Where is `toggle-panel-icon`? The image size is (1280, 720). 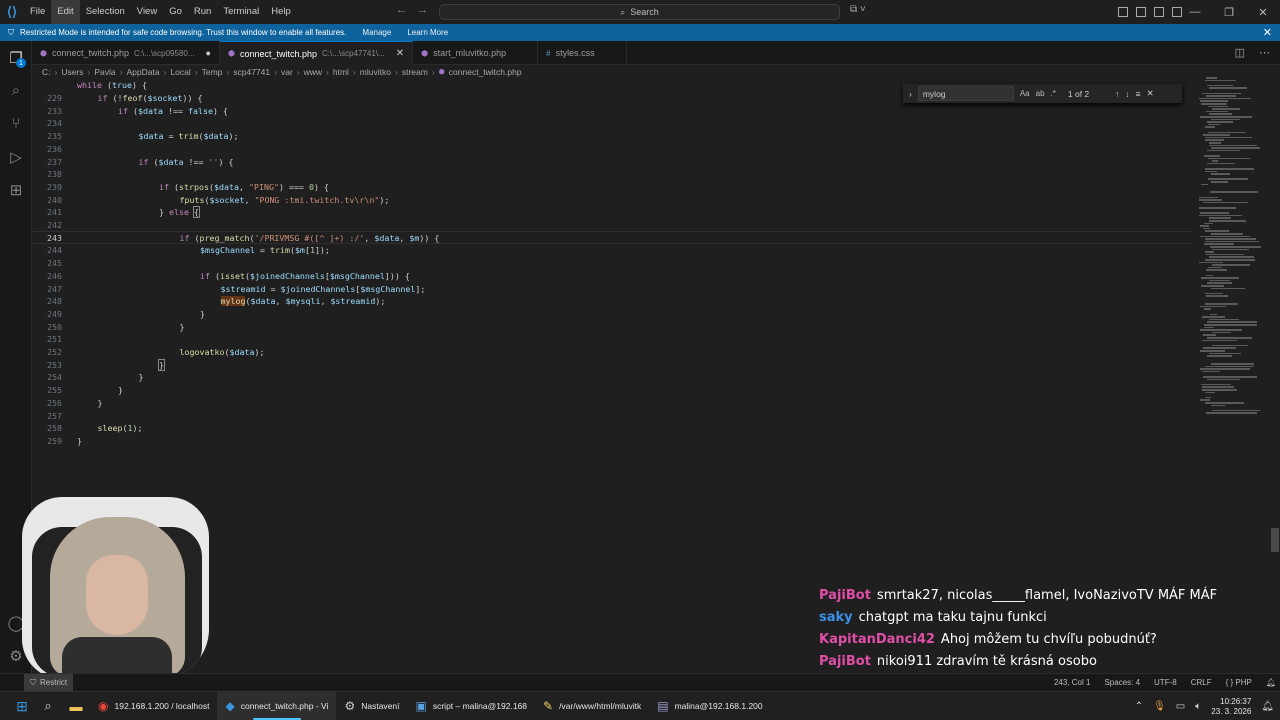 toggle-panel-icon is located at coordinates (1159, 12).